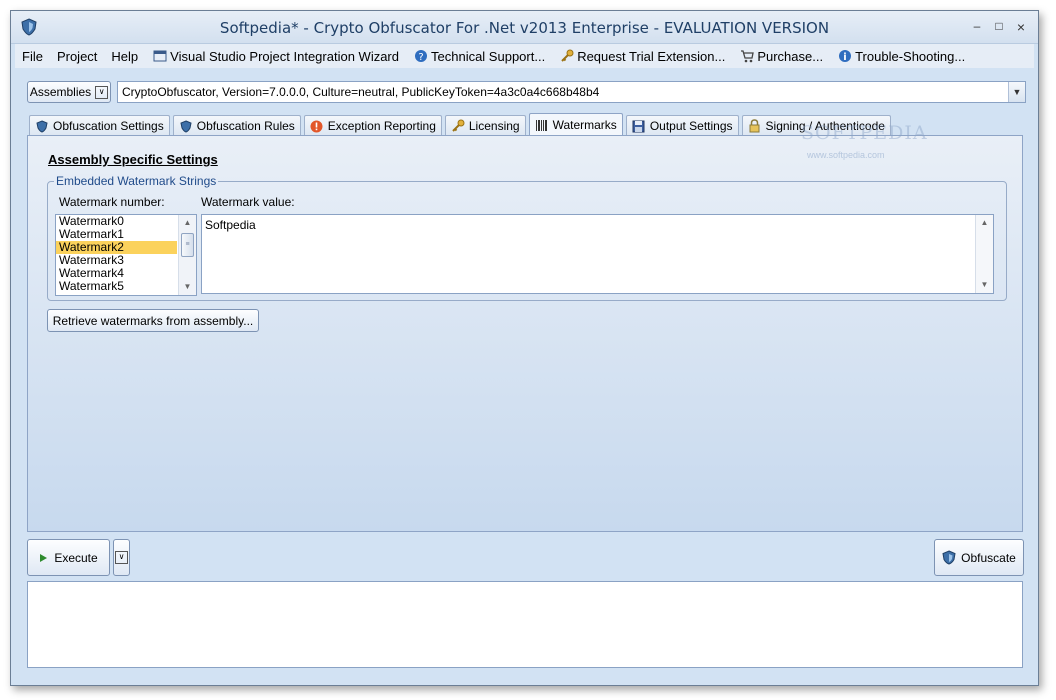 The image size is (1056, 700). Describe the element at coordinates (136, 181) in the screenshot. I see `group-title: Embedded Watermark Strings` at that location.